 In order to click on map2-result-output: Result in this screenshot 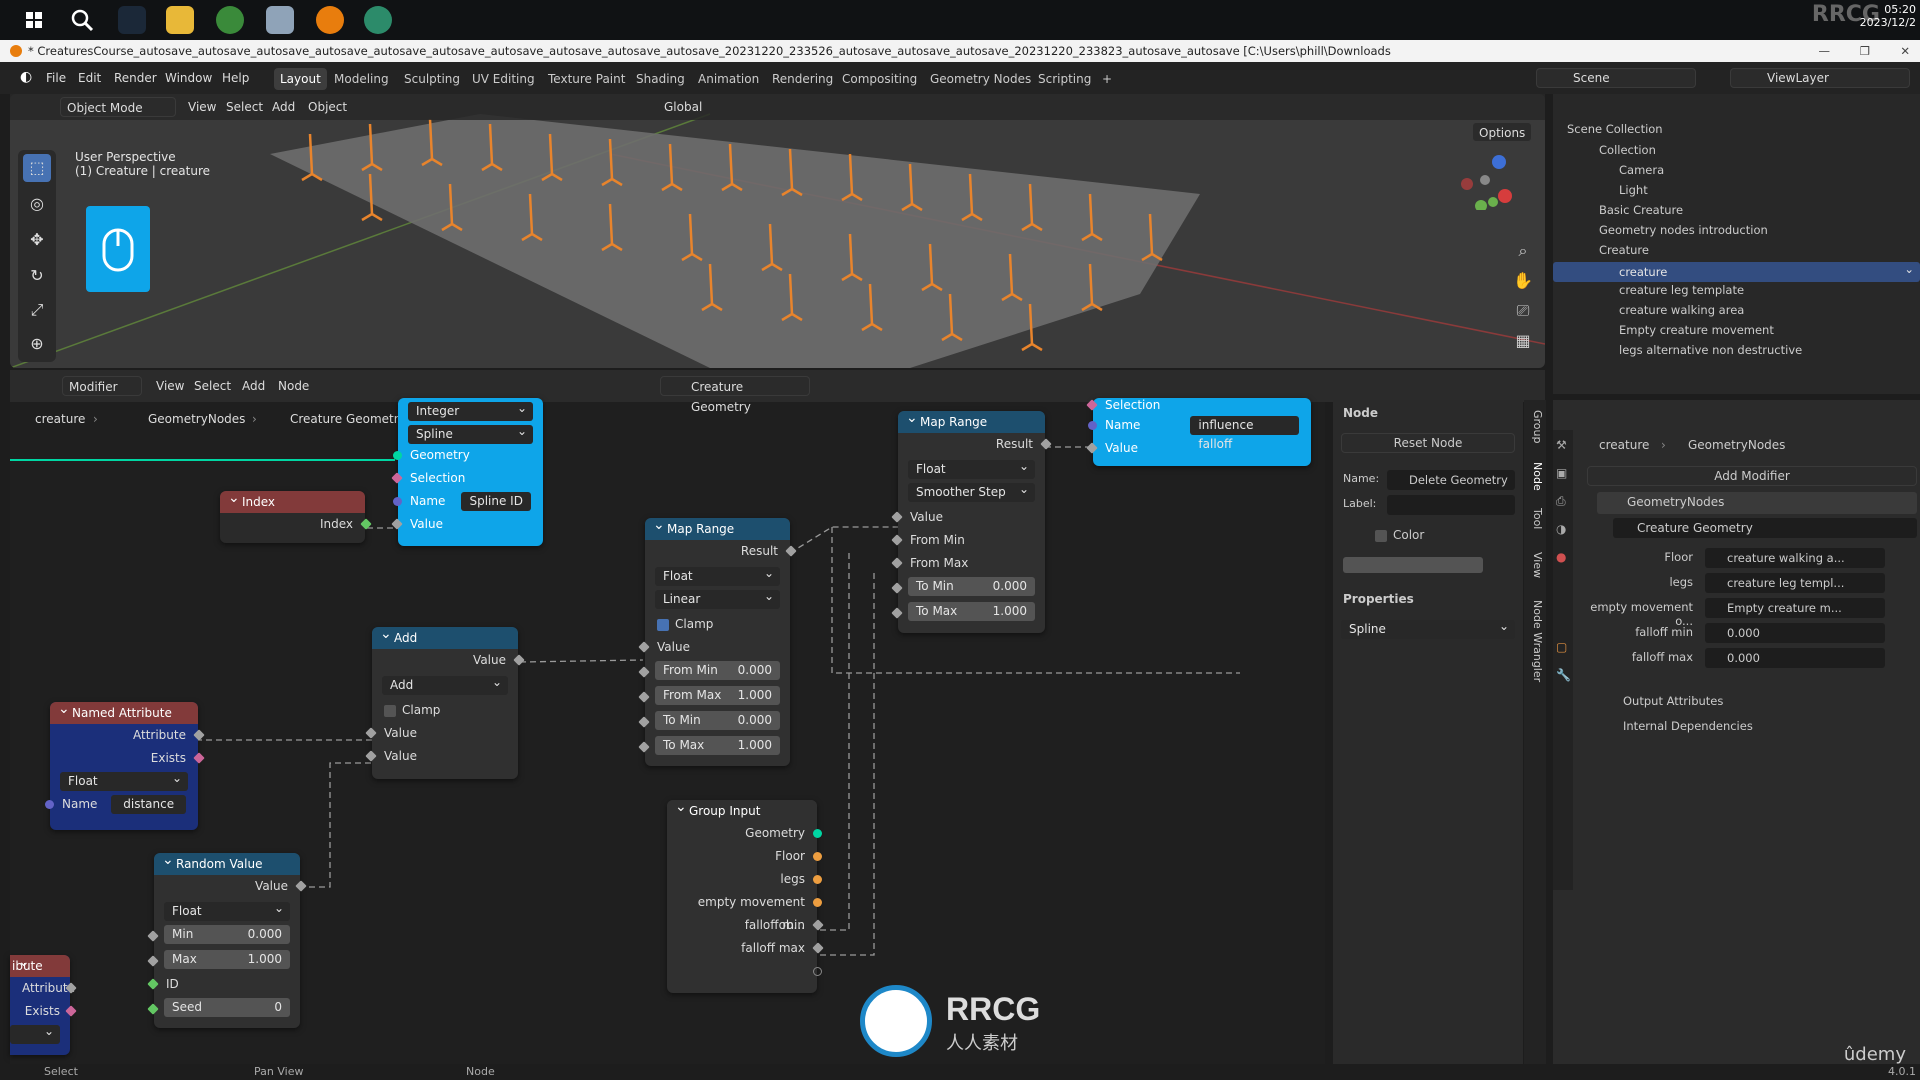, I will do `click(975, 444)`.